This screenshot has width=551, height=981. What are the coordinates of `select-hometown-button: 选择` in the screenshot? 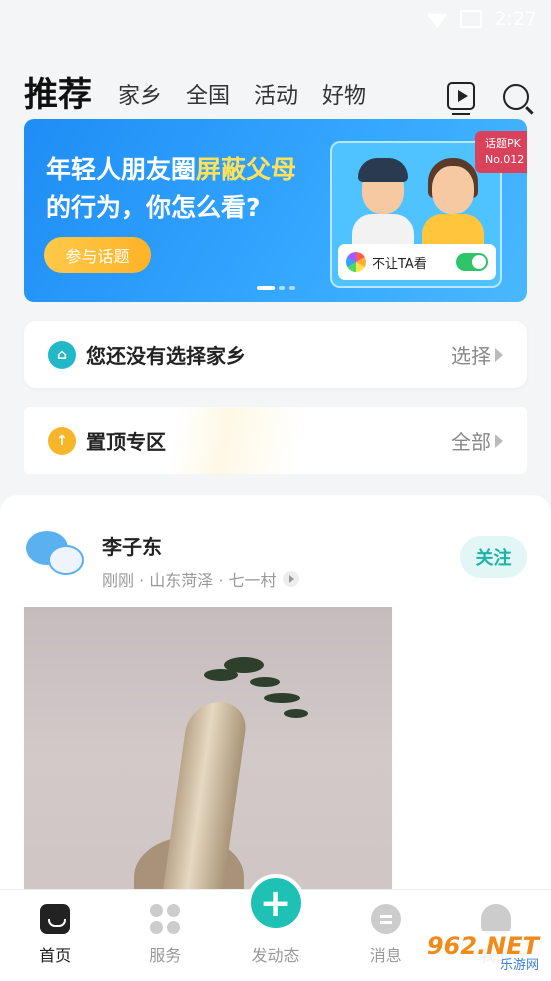 It's located at (477, 354).